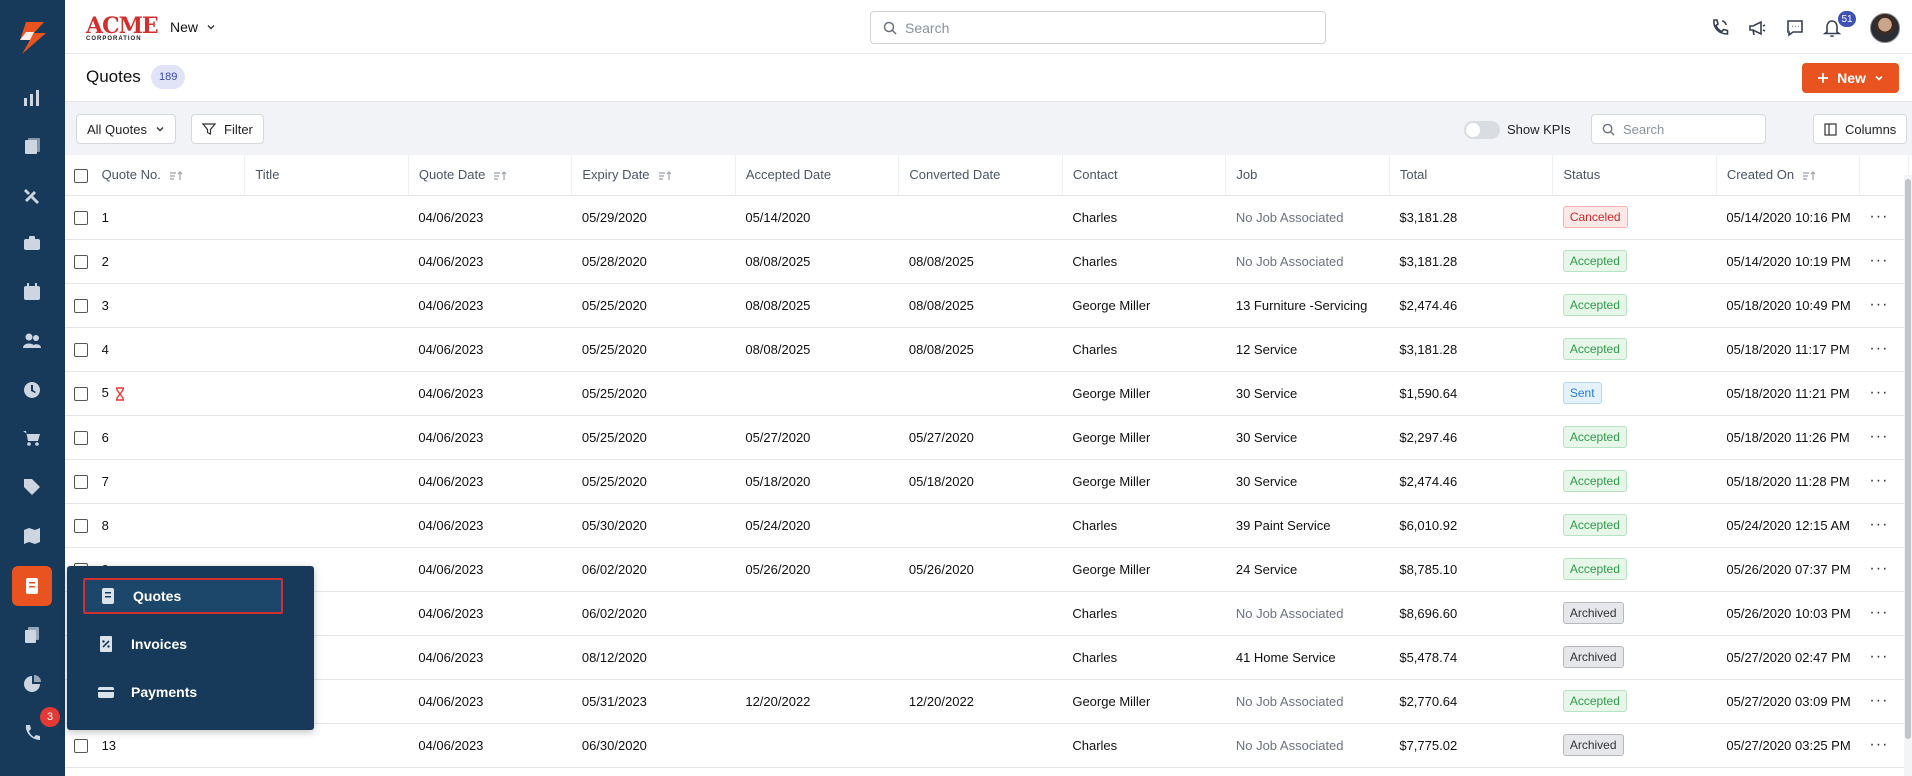  What do you see at coordinates (1428, 349) in the screenshot?
I see `total-value: $3,181.28` at bounding box center [1428, 349].